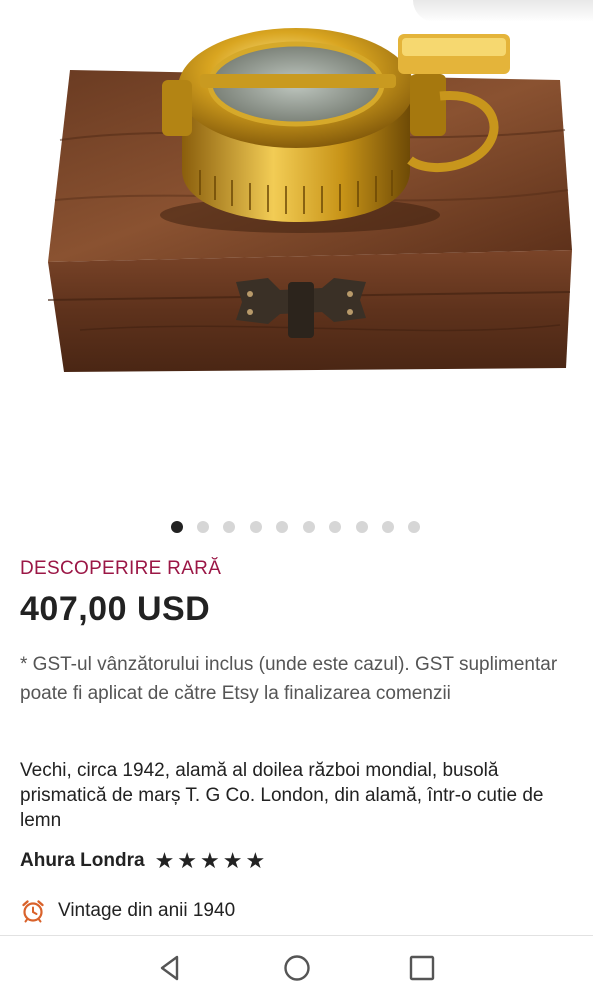 The image size is (593, 1001). Describe the element at coordinates (33, 911) in the screenshot. I see `alarm-clock-icon` at that location.